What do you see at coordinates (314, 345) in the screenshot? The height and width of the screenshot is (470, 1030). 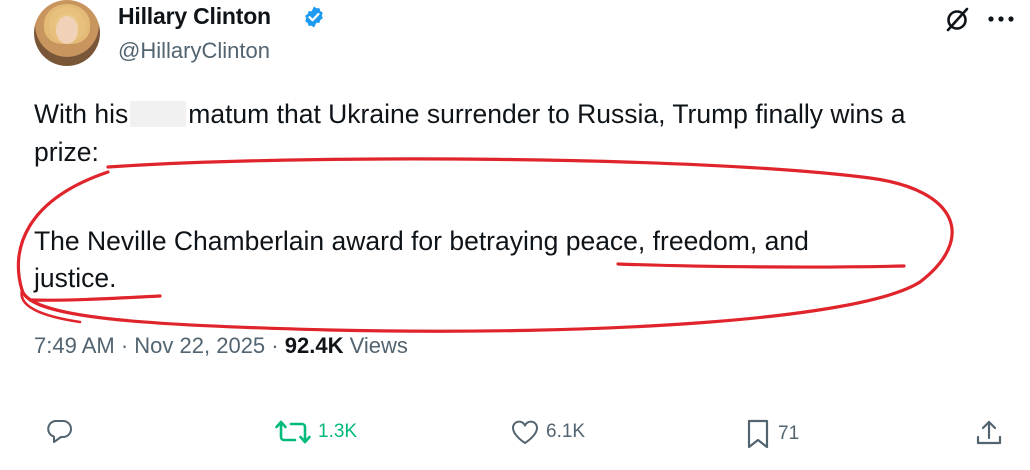 I see `views-count: 92.4K` at bounding box center [314, 345].